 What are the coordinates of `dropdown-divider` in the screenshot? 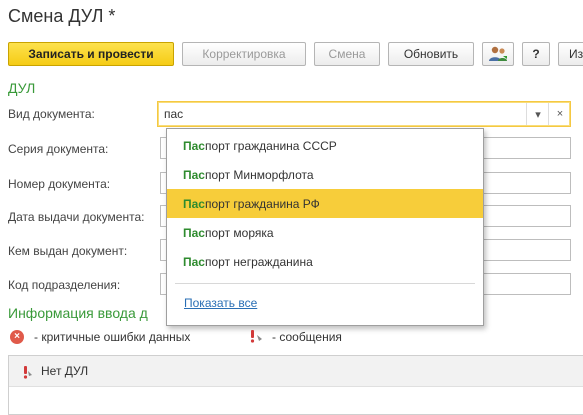 It's located at (325, 283).